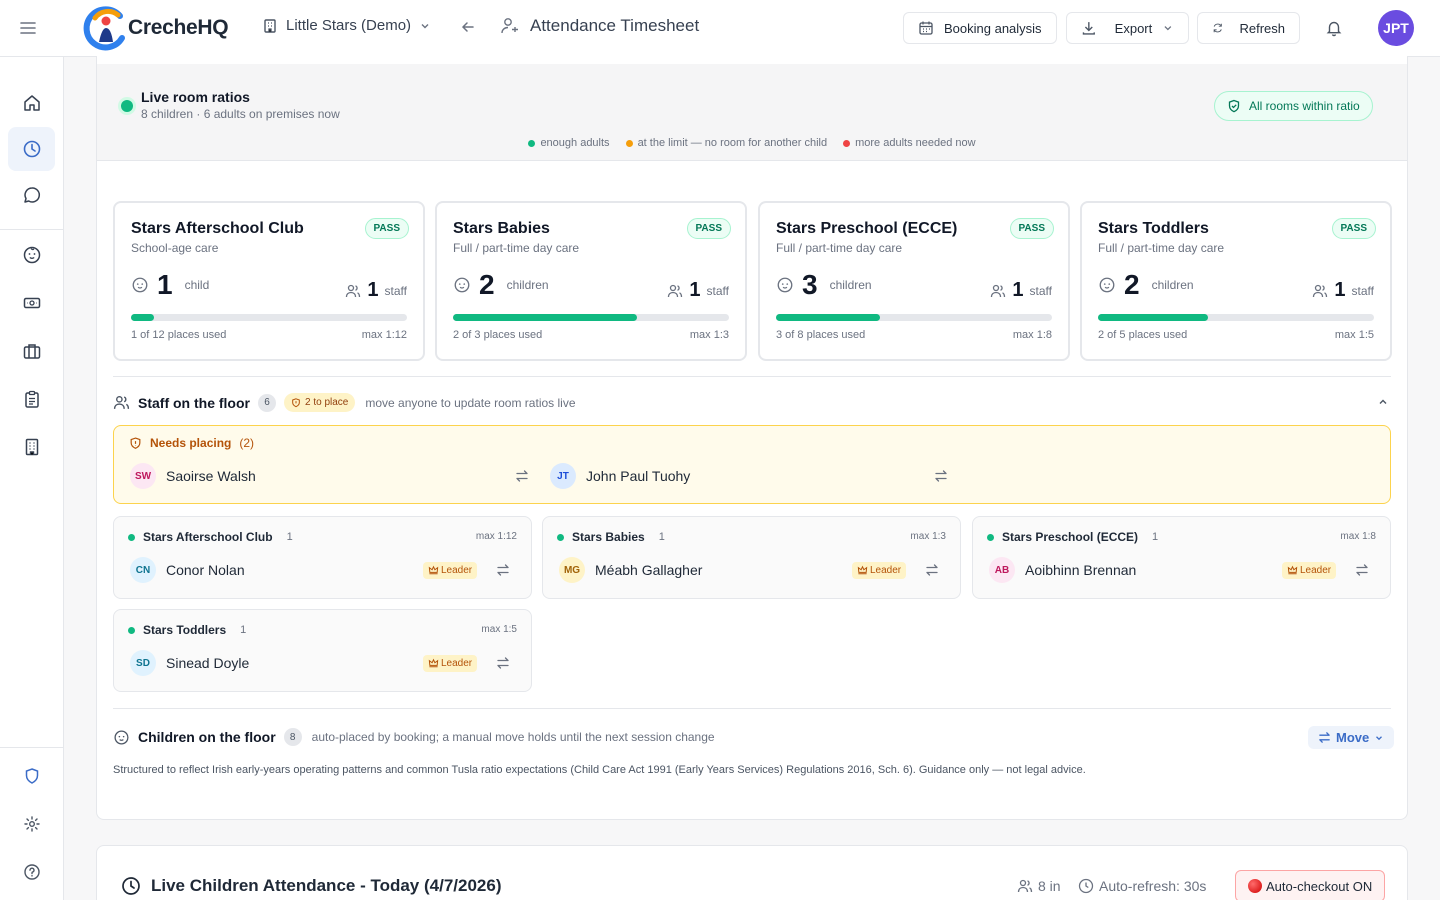 This screenshot has width=1440, height=900. What do you see at coordinates (31, 103) in the screenshot?
I see `home-icon` at bounding box center [31, 103].